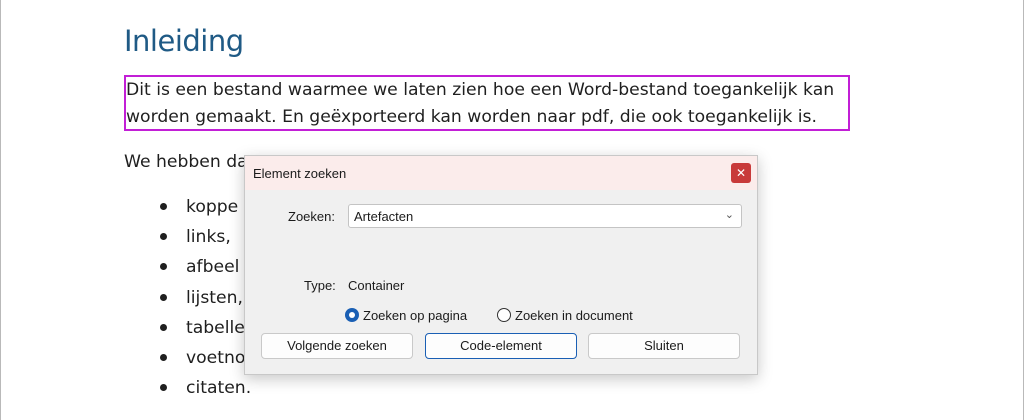  What do you see at coordinates (415, 315) in the screenshot?
I see `radio-search-page-label: Zoeken op pagina` at bounding box center [415, 315].